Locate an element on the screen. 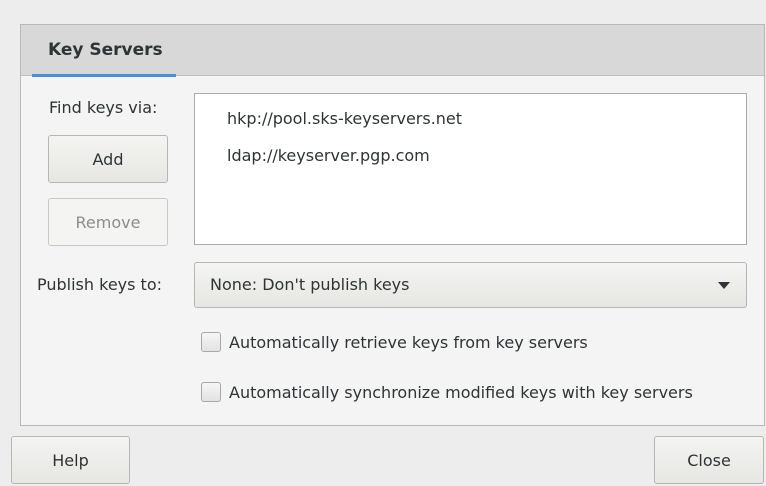 The height and width of the screenshot is (486, 766). dropdown-arrow-icon is located at coordinates (724, 285).